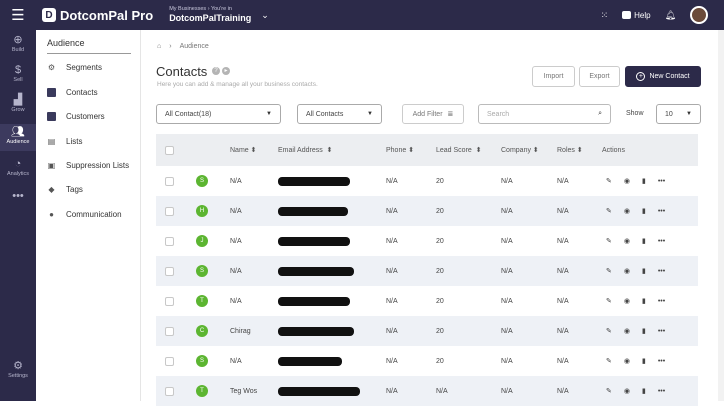  What do you see at coordinates (243, 150) in the screenshot?
I see `header-name: Name ⬍` at bounding box center [243, 150].